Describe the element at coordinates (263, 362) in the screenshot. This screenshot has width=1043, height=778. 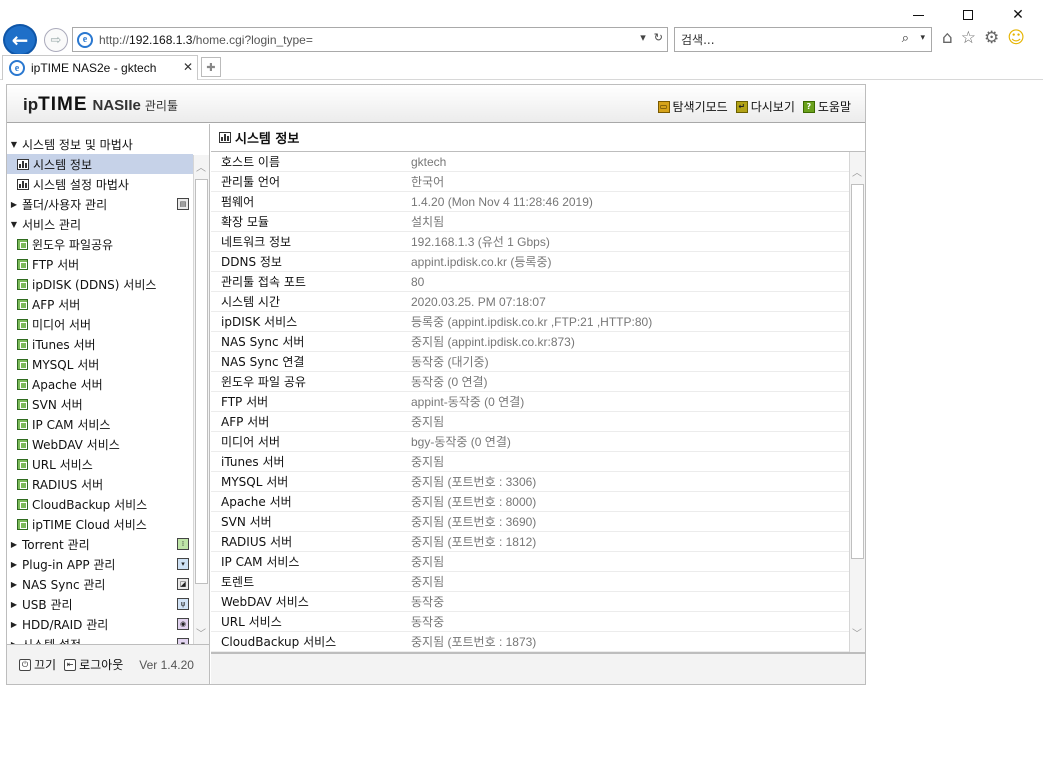
I see `info-key: NAS Sync 연결` at that location.